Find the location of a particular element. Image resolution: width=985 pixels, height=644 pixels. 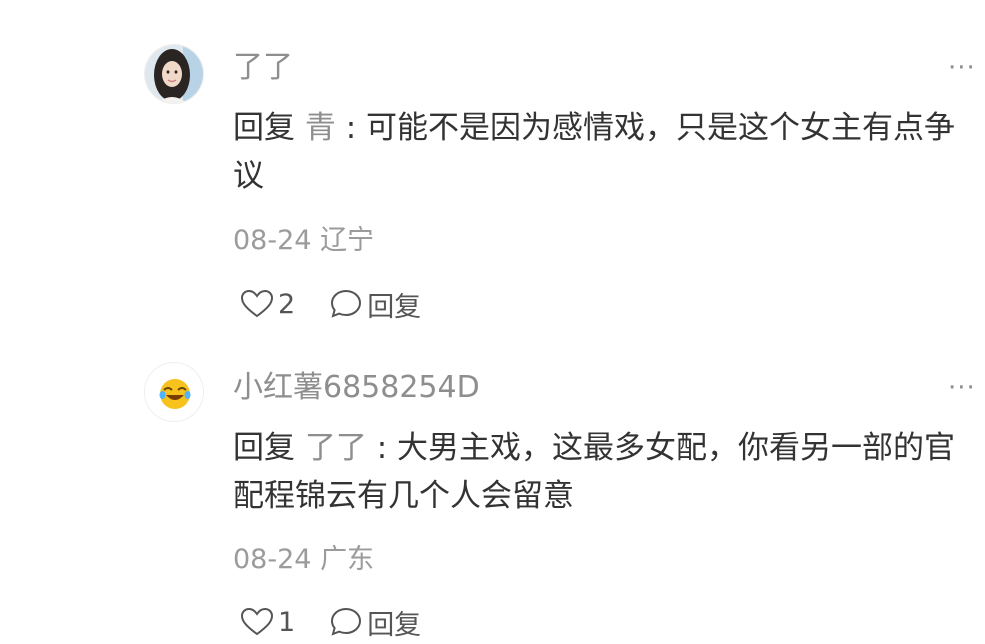

comment-actions: 2 回复 is located at coordinates (330, 304).